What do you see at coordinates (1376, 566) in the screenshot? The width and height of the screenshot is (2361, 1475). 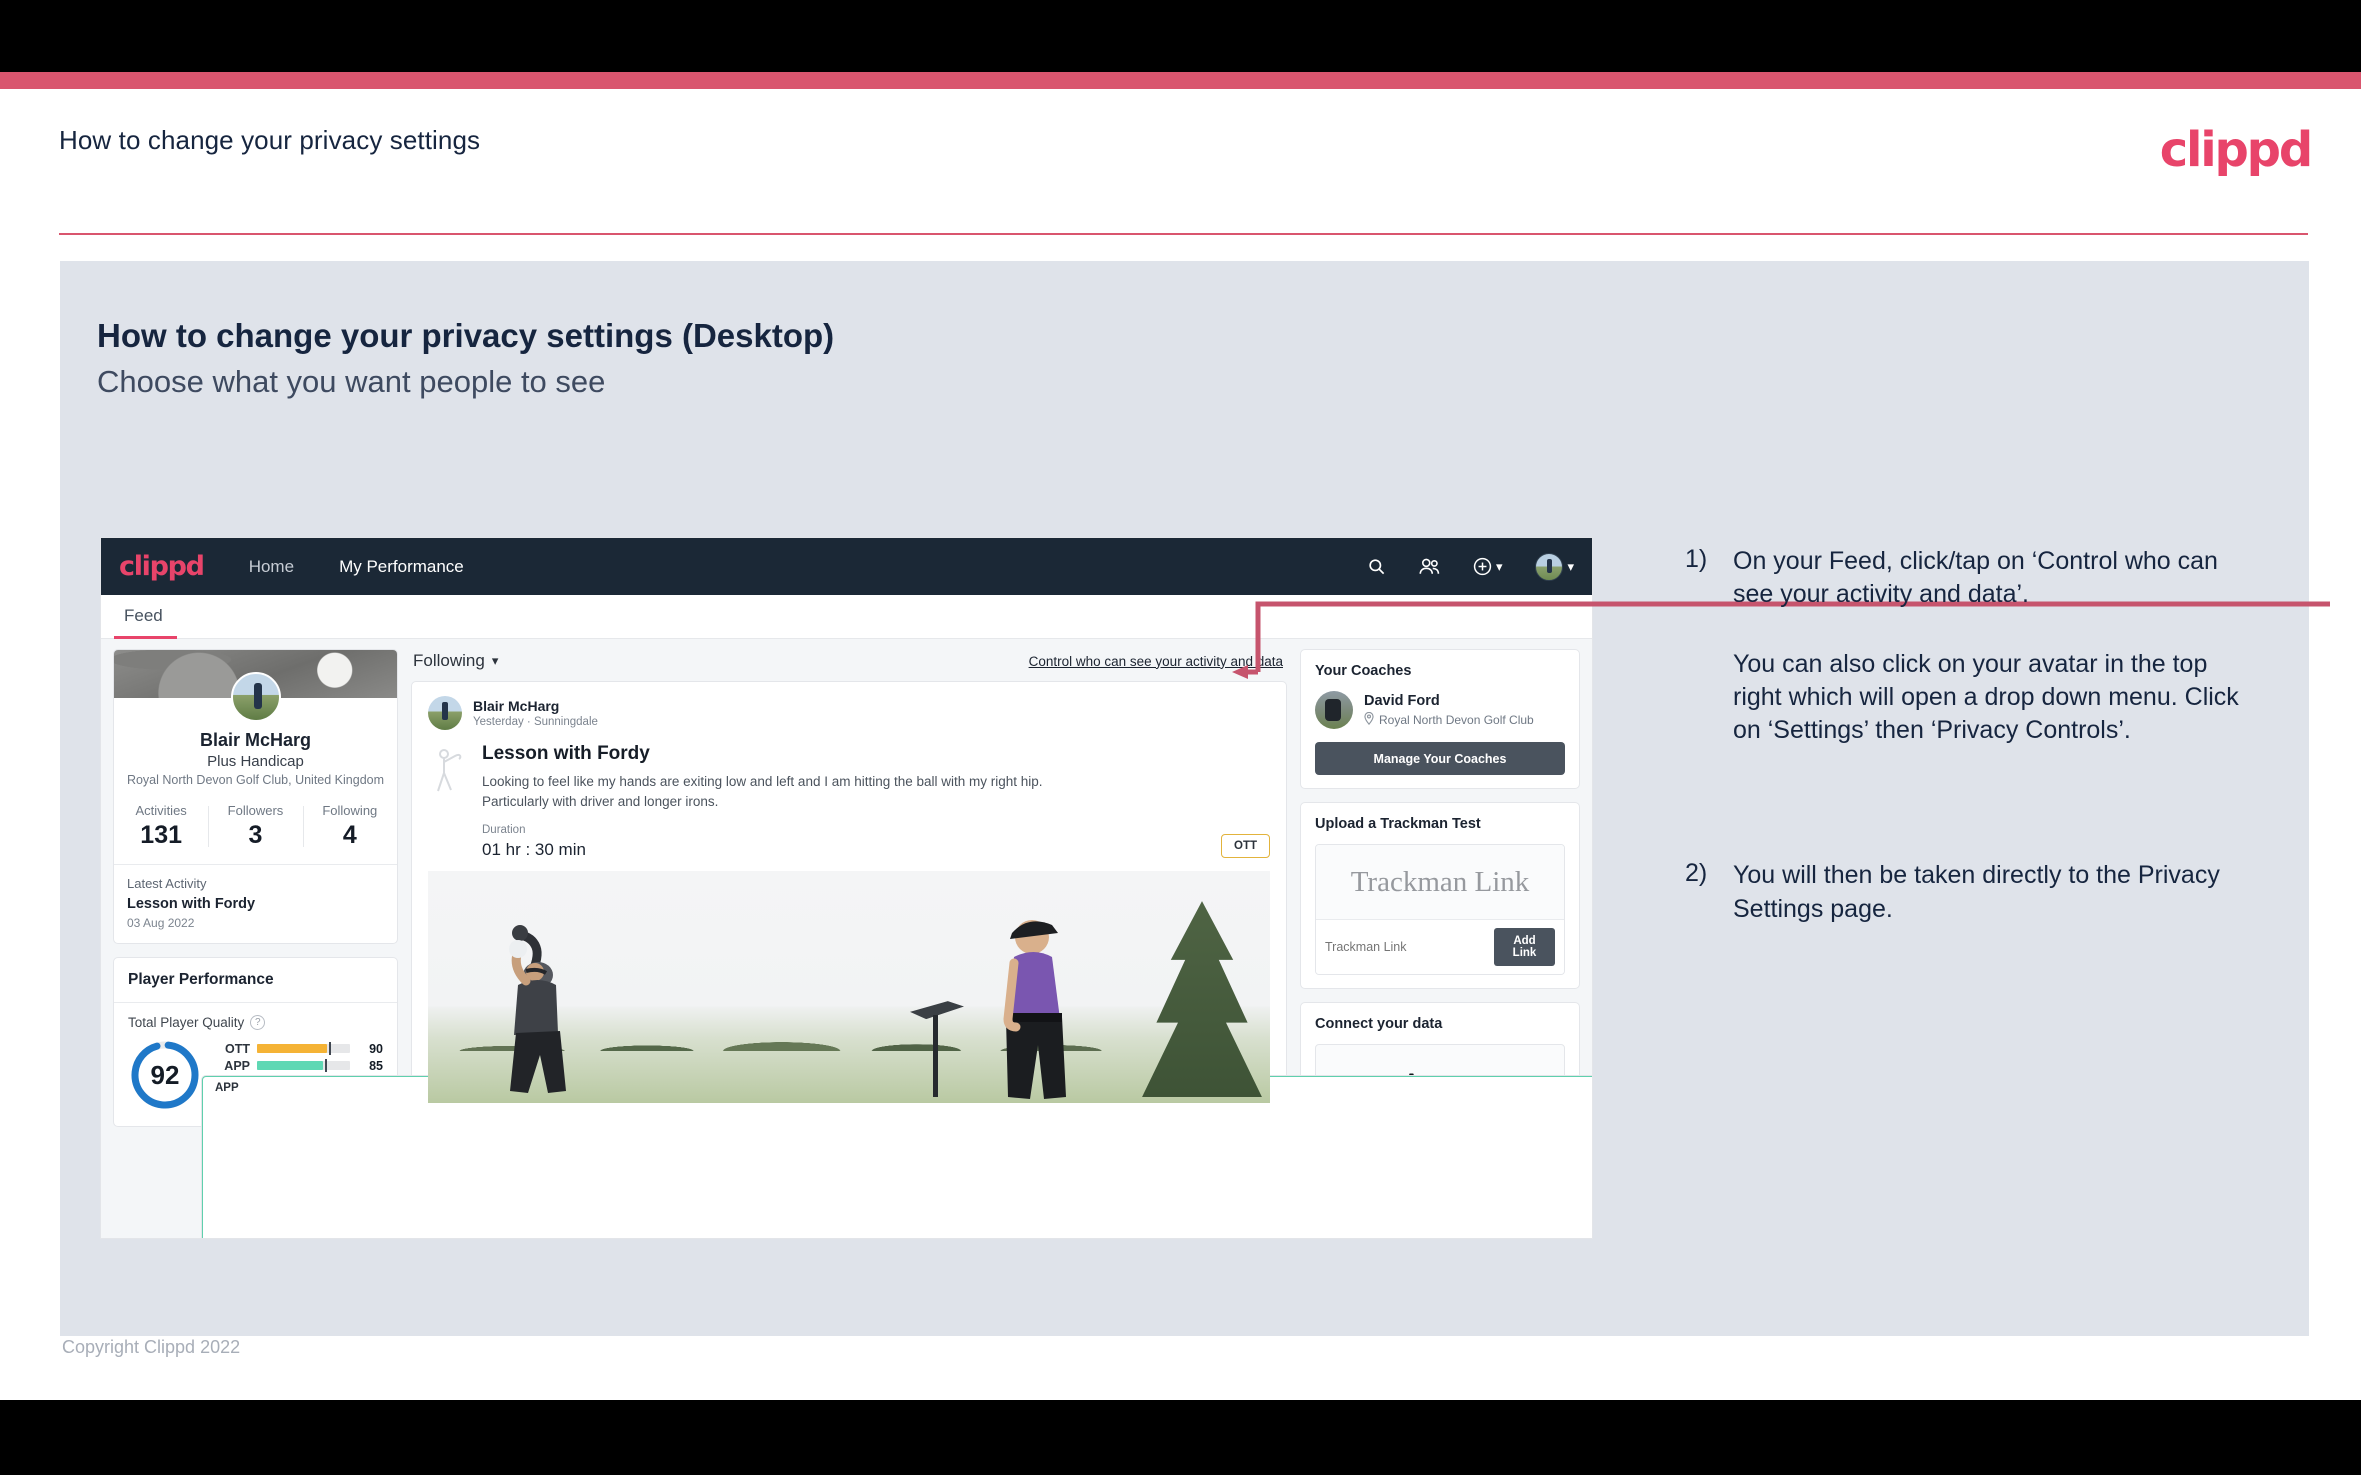 I see `search-icon` at bounding box center [1376, 566].